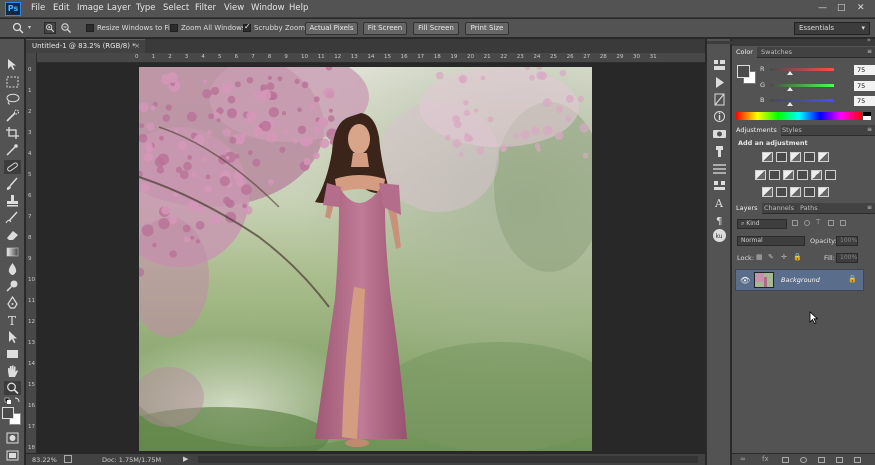 The image size is (875, 465). Describe the element at coordinates (719, 116) in the screenshot. I see `info-panel-icon` at that location.